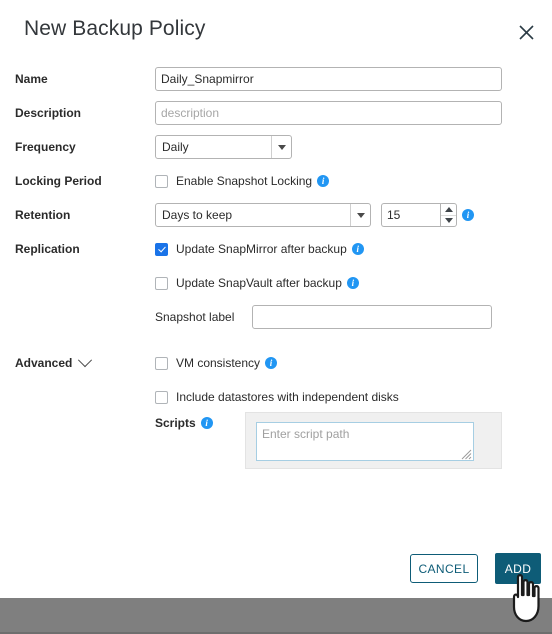 This screenshot has width=552, height=634. I want to click on enable-snapshot-locking-row: Enable Snapshot Locking i, so click(242, 181).